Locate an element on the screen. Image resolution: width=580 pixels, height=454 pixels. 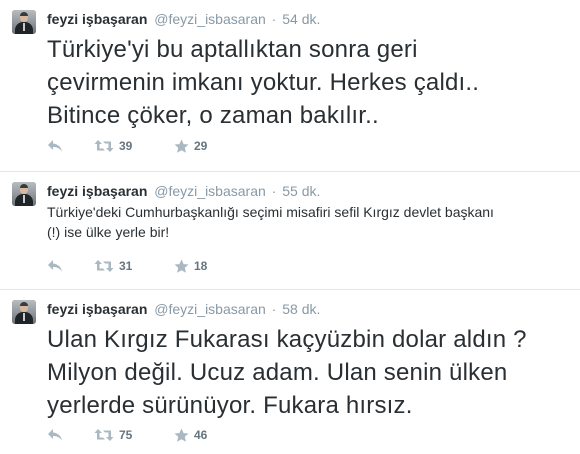
retweet-button: 39 is located at coordinates (113, 146).